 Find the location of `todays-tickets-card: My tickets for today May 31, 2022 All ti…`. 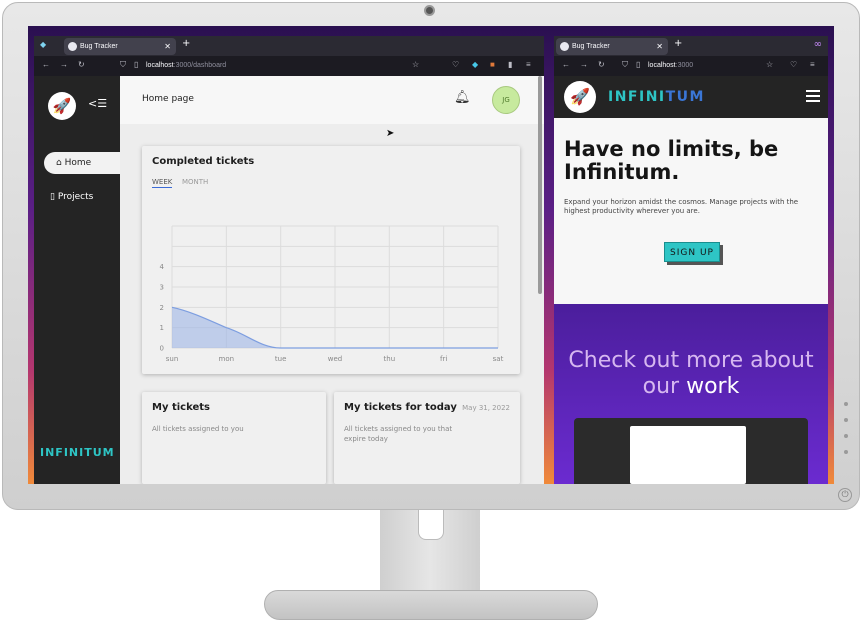

todays-tickets-card: My tickets for today May 31, 2022 All ti… is located at coordinates (427, 438).